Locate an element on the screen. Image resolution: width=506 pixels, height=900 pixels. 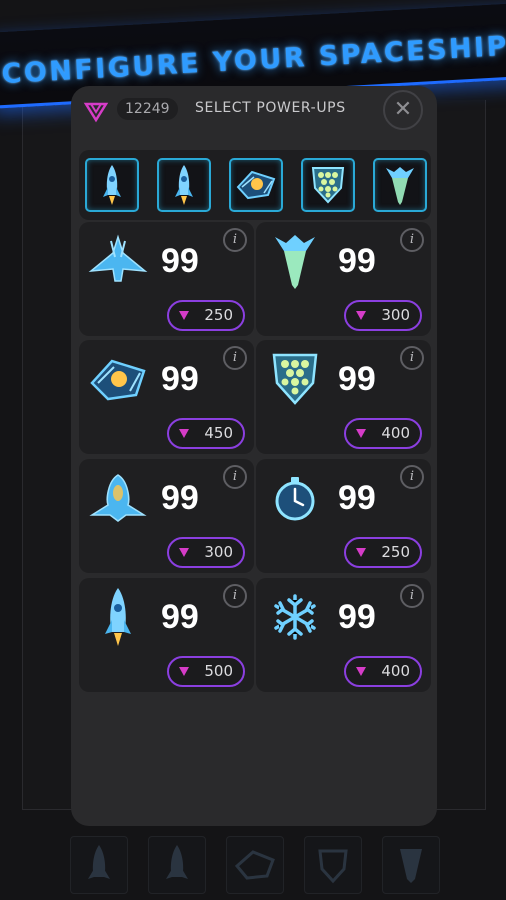
price-label: 450 is located at coordinates (218, 433).